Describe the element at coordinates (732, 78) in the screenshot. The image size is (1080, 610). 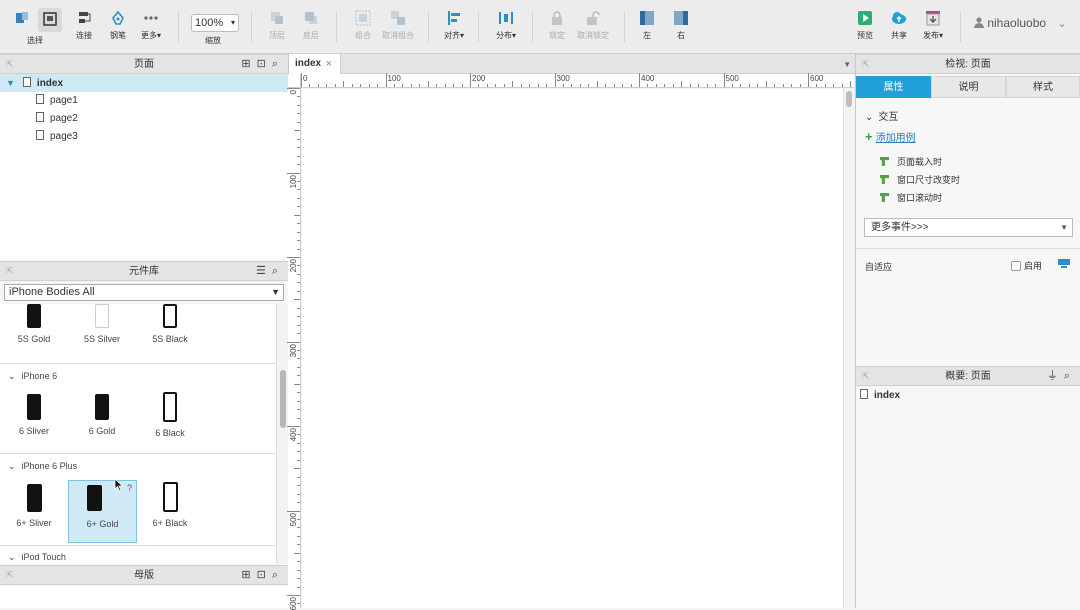
I see `ruler-label: 500` at that location.